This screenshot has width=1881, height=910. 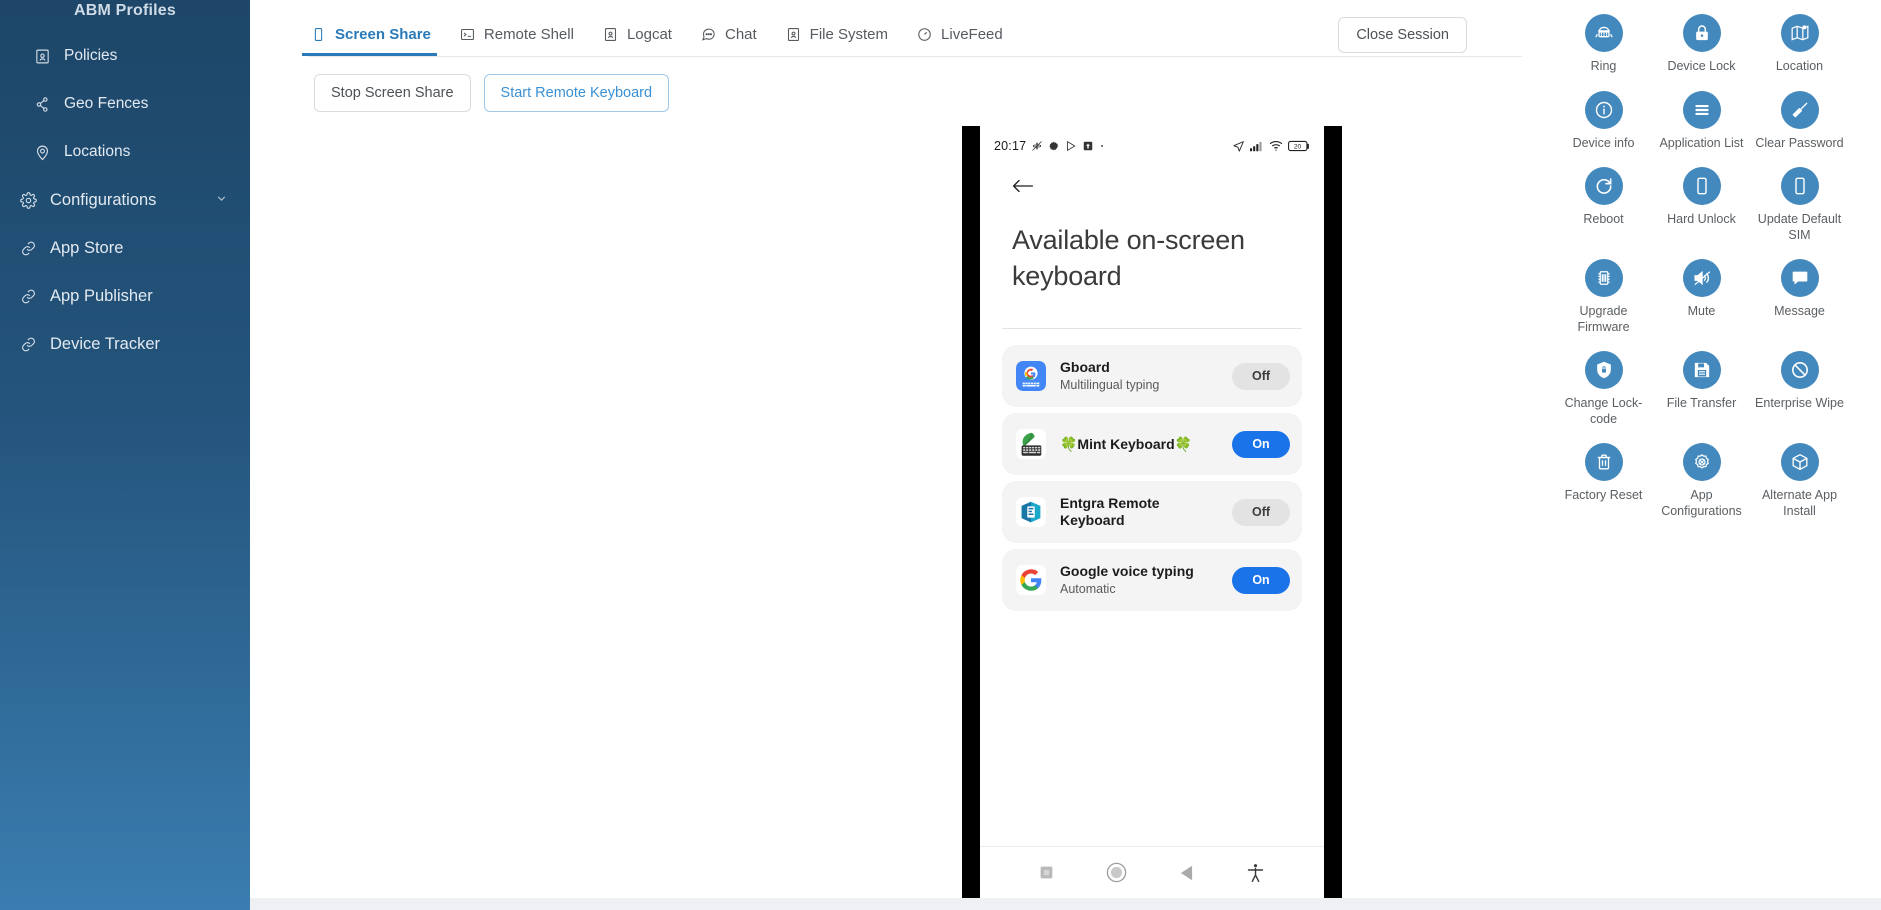 I want to click on sidebar-item-locations: Locations, so click(x=125, y=152).